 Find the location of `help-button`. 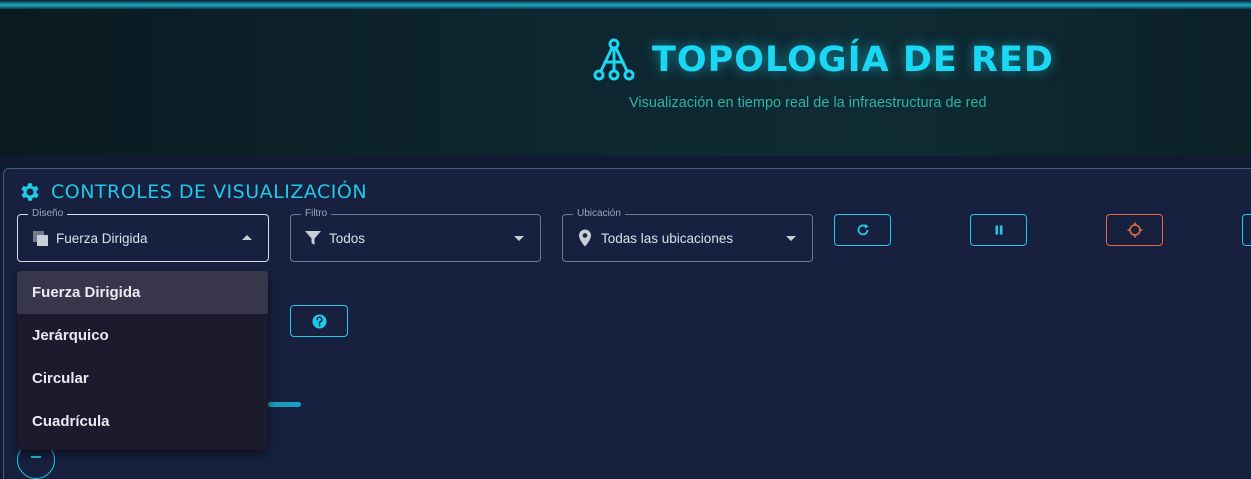

help-button is located at coordinates (319, 321).